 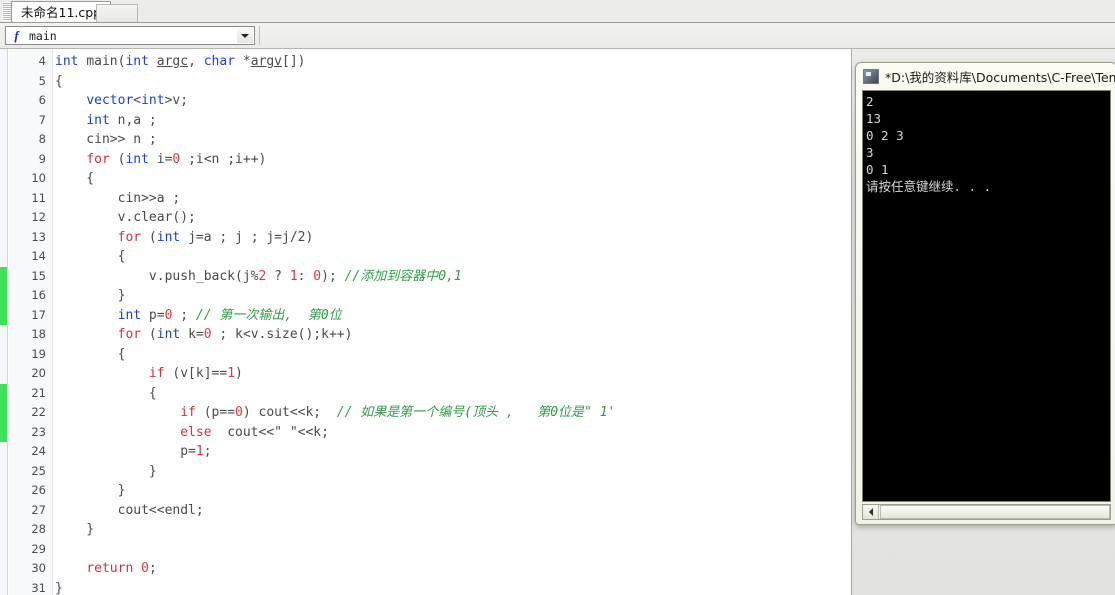 What do you see at coordinates (871, 512) in the screenshot?
I see `chevron-left-icon` at bounding box center [871, 512].